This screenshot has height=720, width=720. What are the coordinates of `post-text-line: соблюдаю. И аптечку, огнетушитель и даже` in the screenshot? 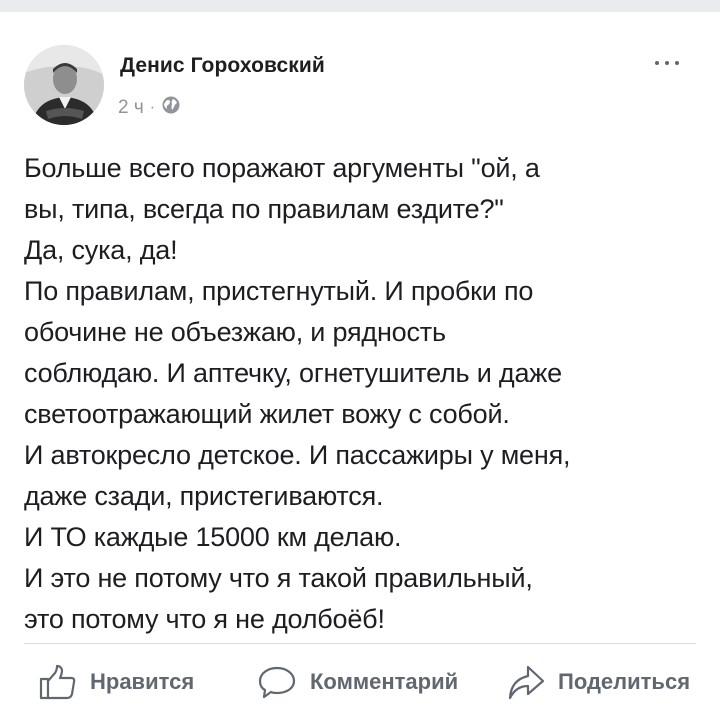 It's located at (293, 373).